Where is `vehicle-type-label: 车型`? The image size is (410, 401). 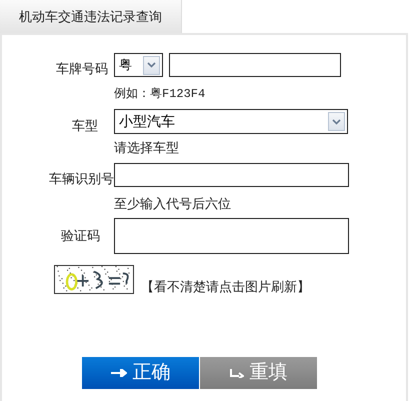 vehicle-type-label: 车型 is located at coordinates (84, 126).